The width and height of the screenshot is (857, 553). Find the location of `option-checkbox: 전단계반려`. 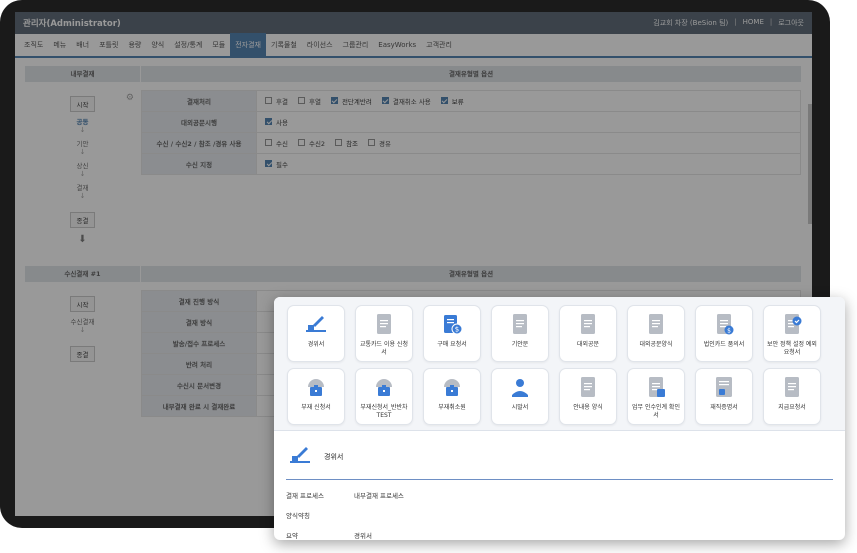

option-checkbox: 전단계반려 is located at coordinates (351, 101).